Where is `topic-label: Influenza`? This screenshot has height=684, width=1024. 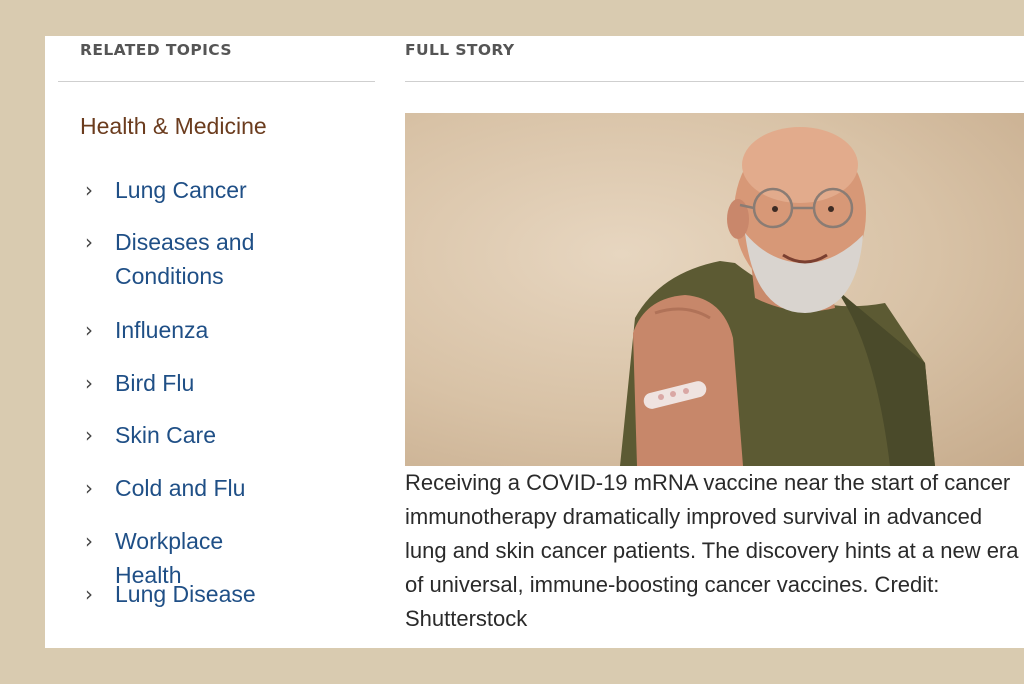 topic-label: Influenza is located at coordinates (205, 330).